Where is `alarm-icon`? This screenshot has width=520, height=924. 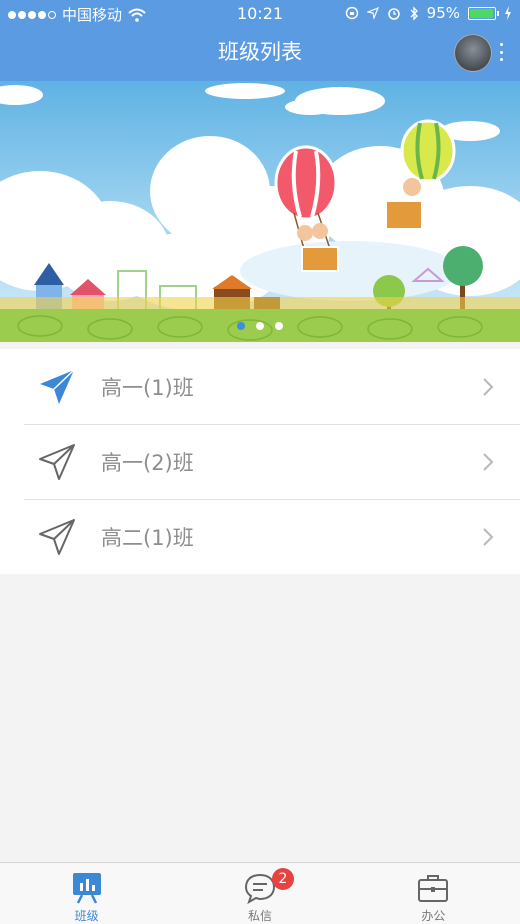
alarm-icon is located at coordinates (393, 14).